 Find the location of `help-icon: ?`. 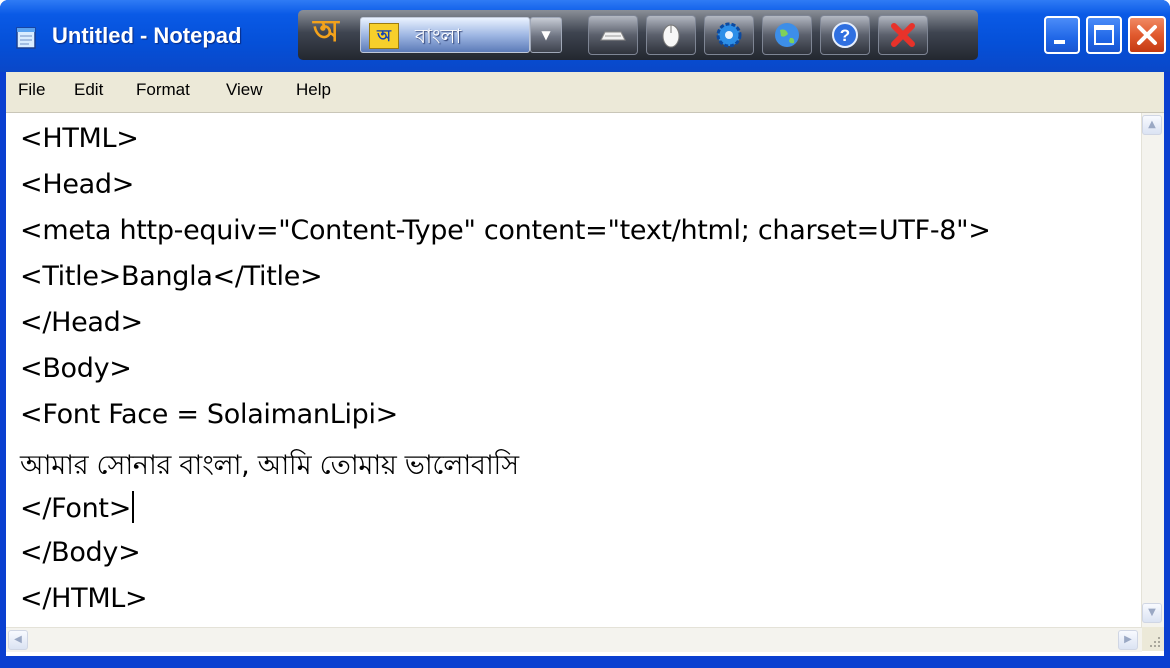

help-icon: ? is located at coordinates (845, 35).